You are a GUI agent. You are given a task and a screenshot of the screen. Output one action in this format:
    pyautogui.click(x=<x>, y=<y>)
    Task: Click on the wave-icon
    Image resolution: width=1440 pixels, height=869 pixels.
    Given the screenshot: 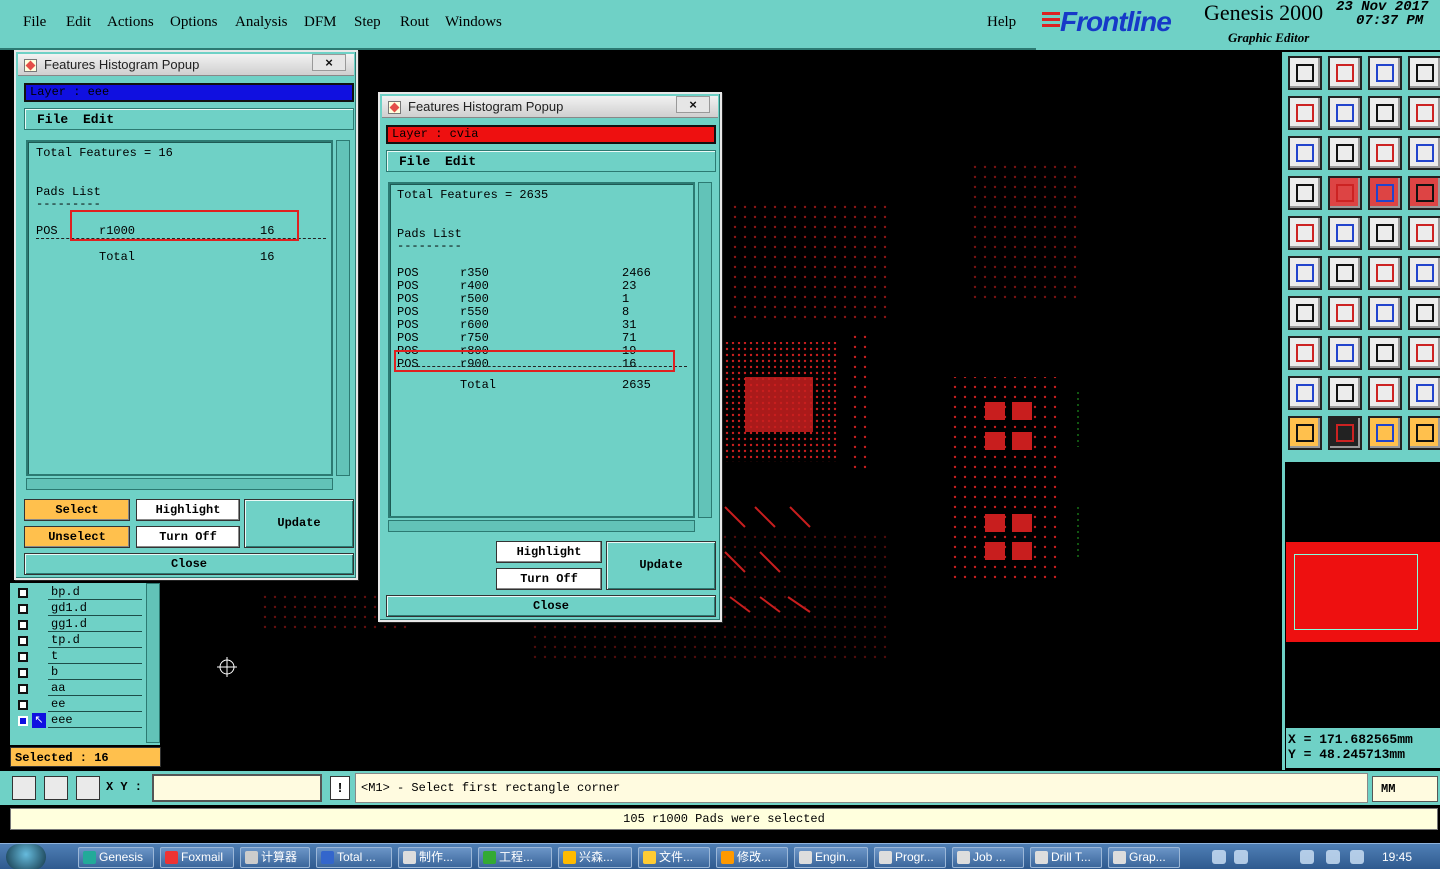 What is the action you would take?
    pyautogui.click(x=1424, y=393)
    